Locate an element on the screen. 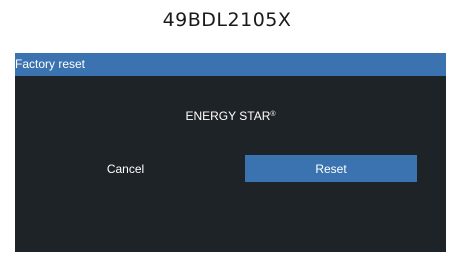 The width and height of the screenshot is (454, 253). cancel-button: Cancel is located at coordinates (125, 168).